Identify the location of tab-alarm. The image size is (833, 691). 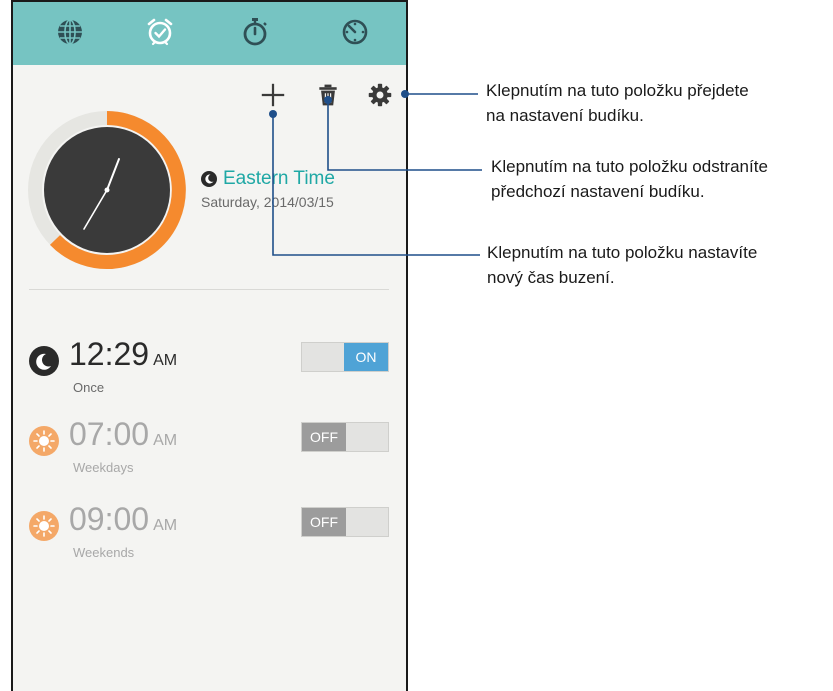
(160, 32).